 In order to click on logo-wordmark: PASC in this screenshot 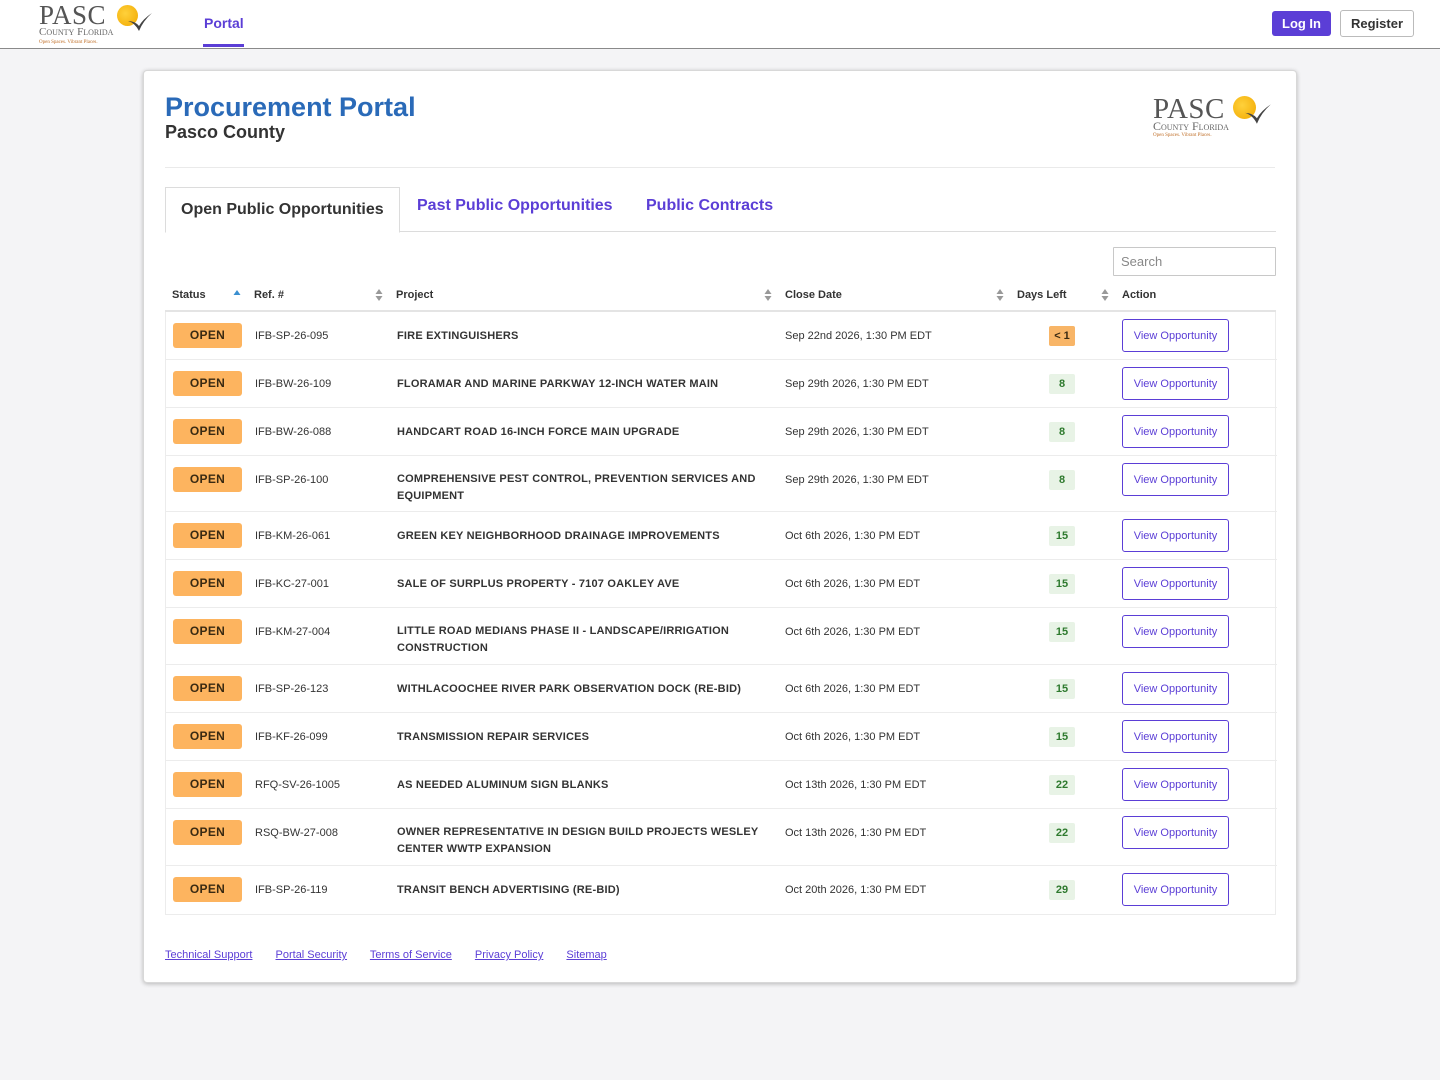, I will do `click(73, 15)`.